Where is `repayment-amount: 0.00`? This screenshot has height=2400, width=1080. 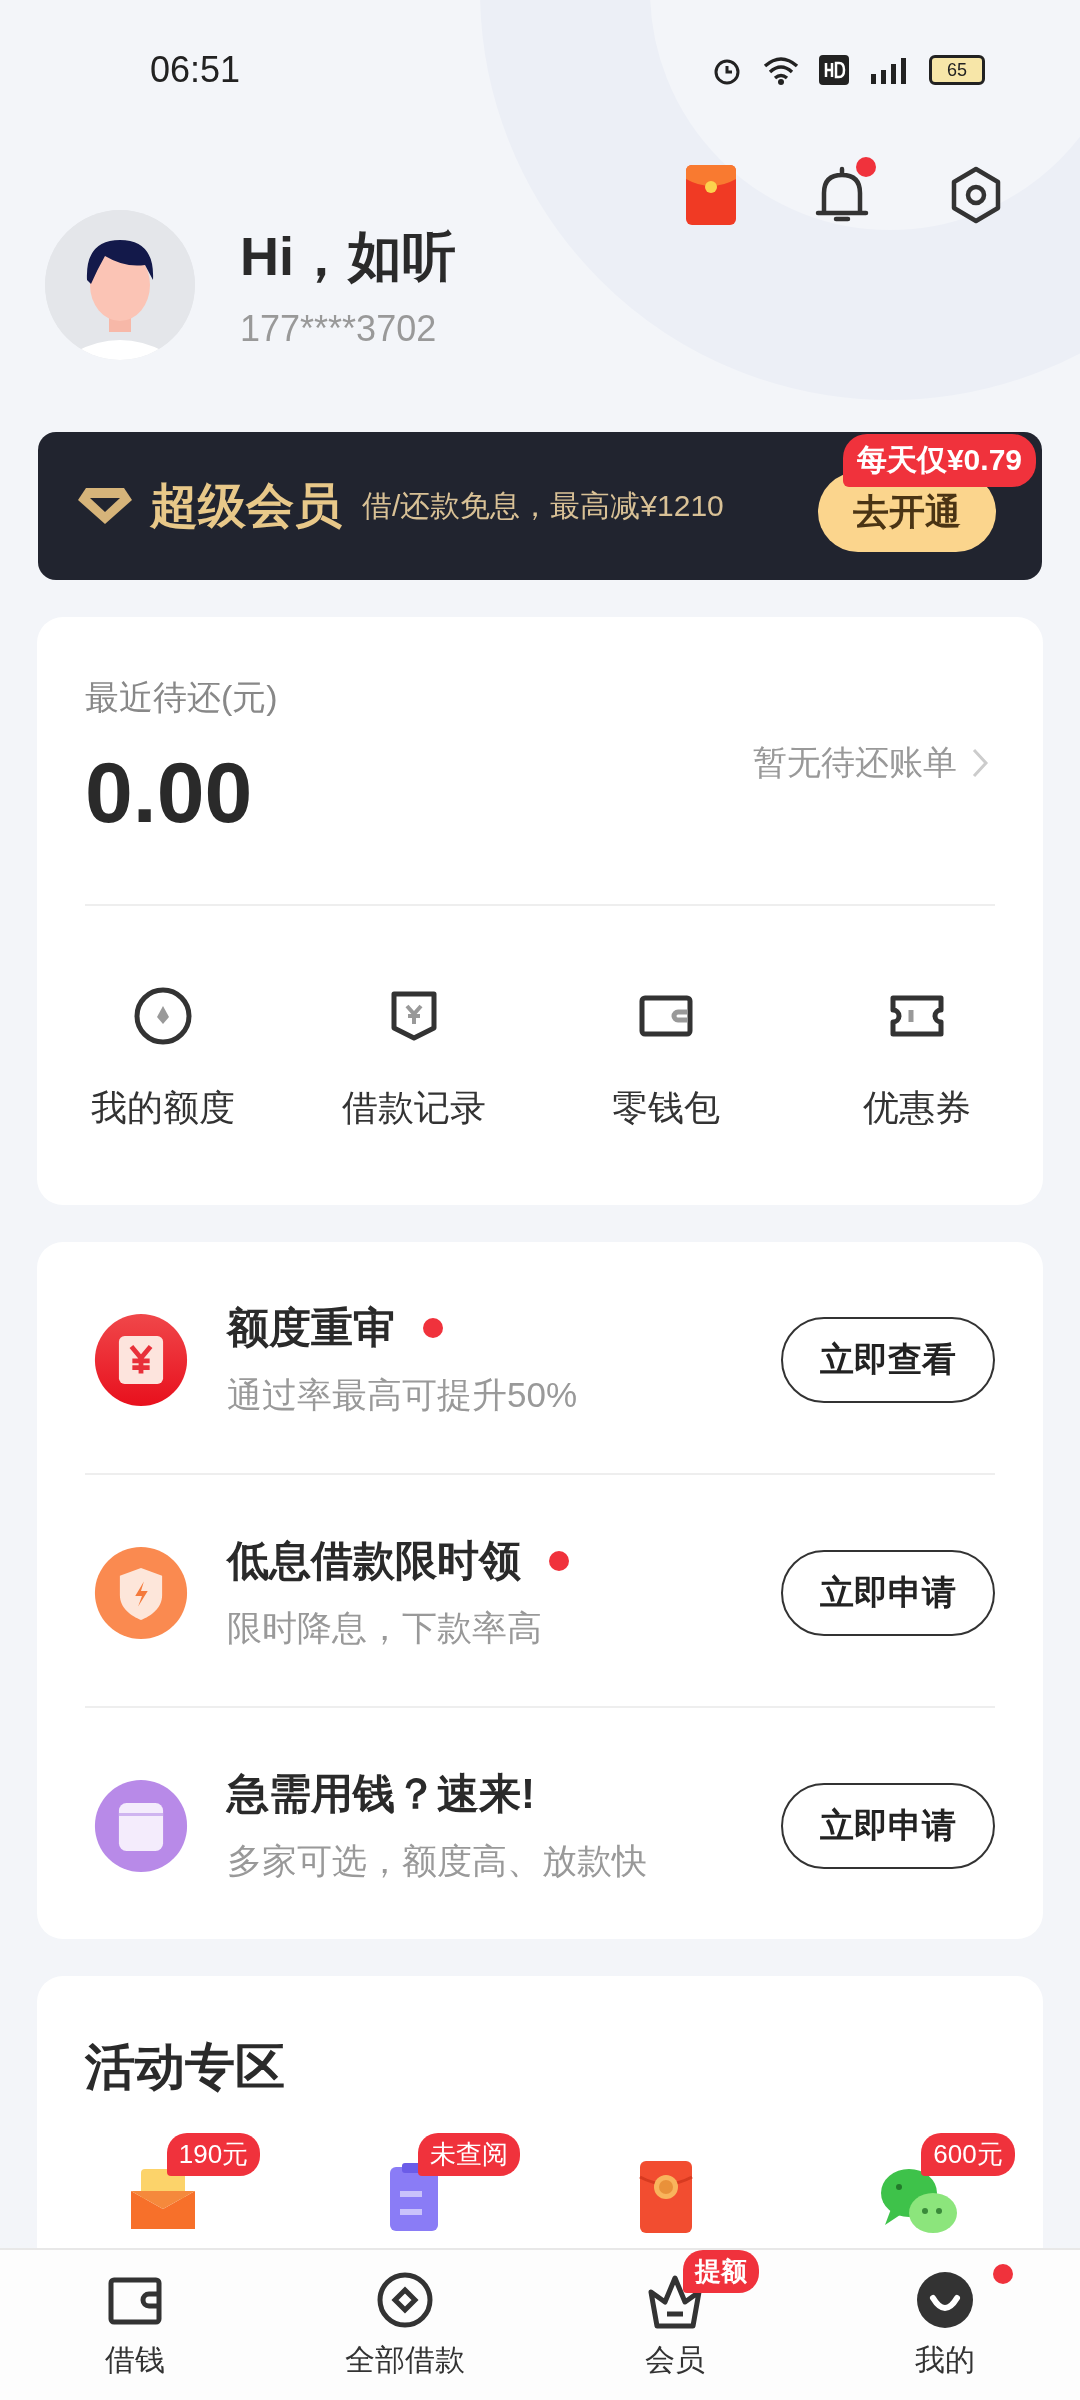
repayment-amount: 0.00 is located at coordinates (169, 792).